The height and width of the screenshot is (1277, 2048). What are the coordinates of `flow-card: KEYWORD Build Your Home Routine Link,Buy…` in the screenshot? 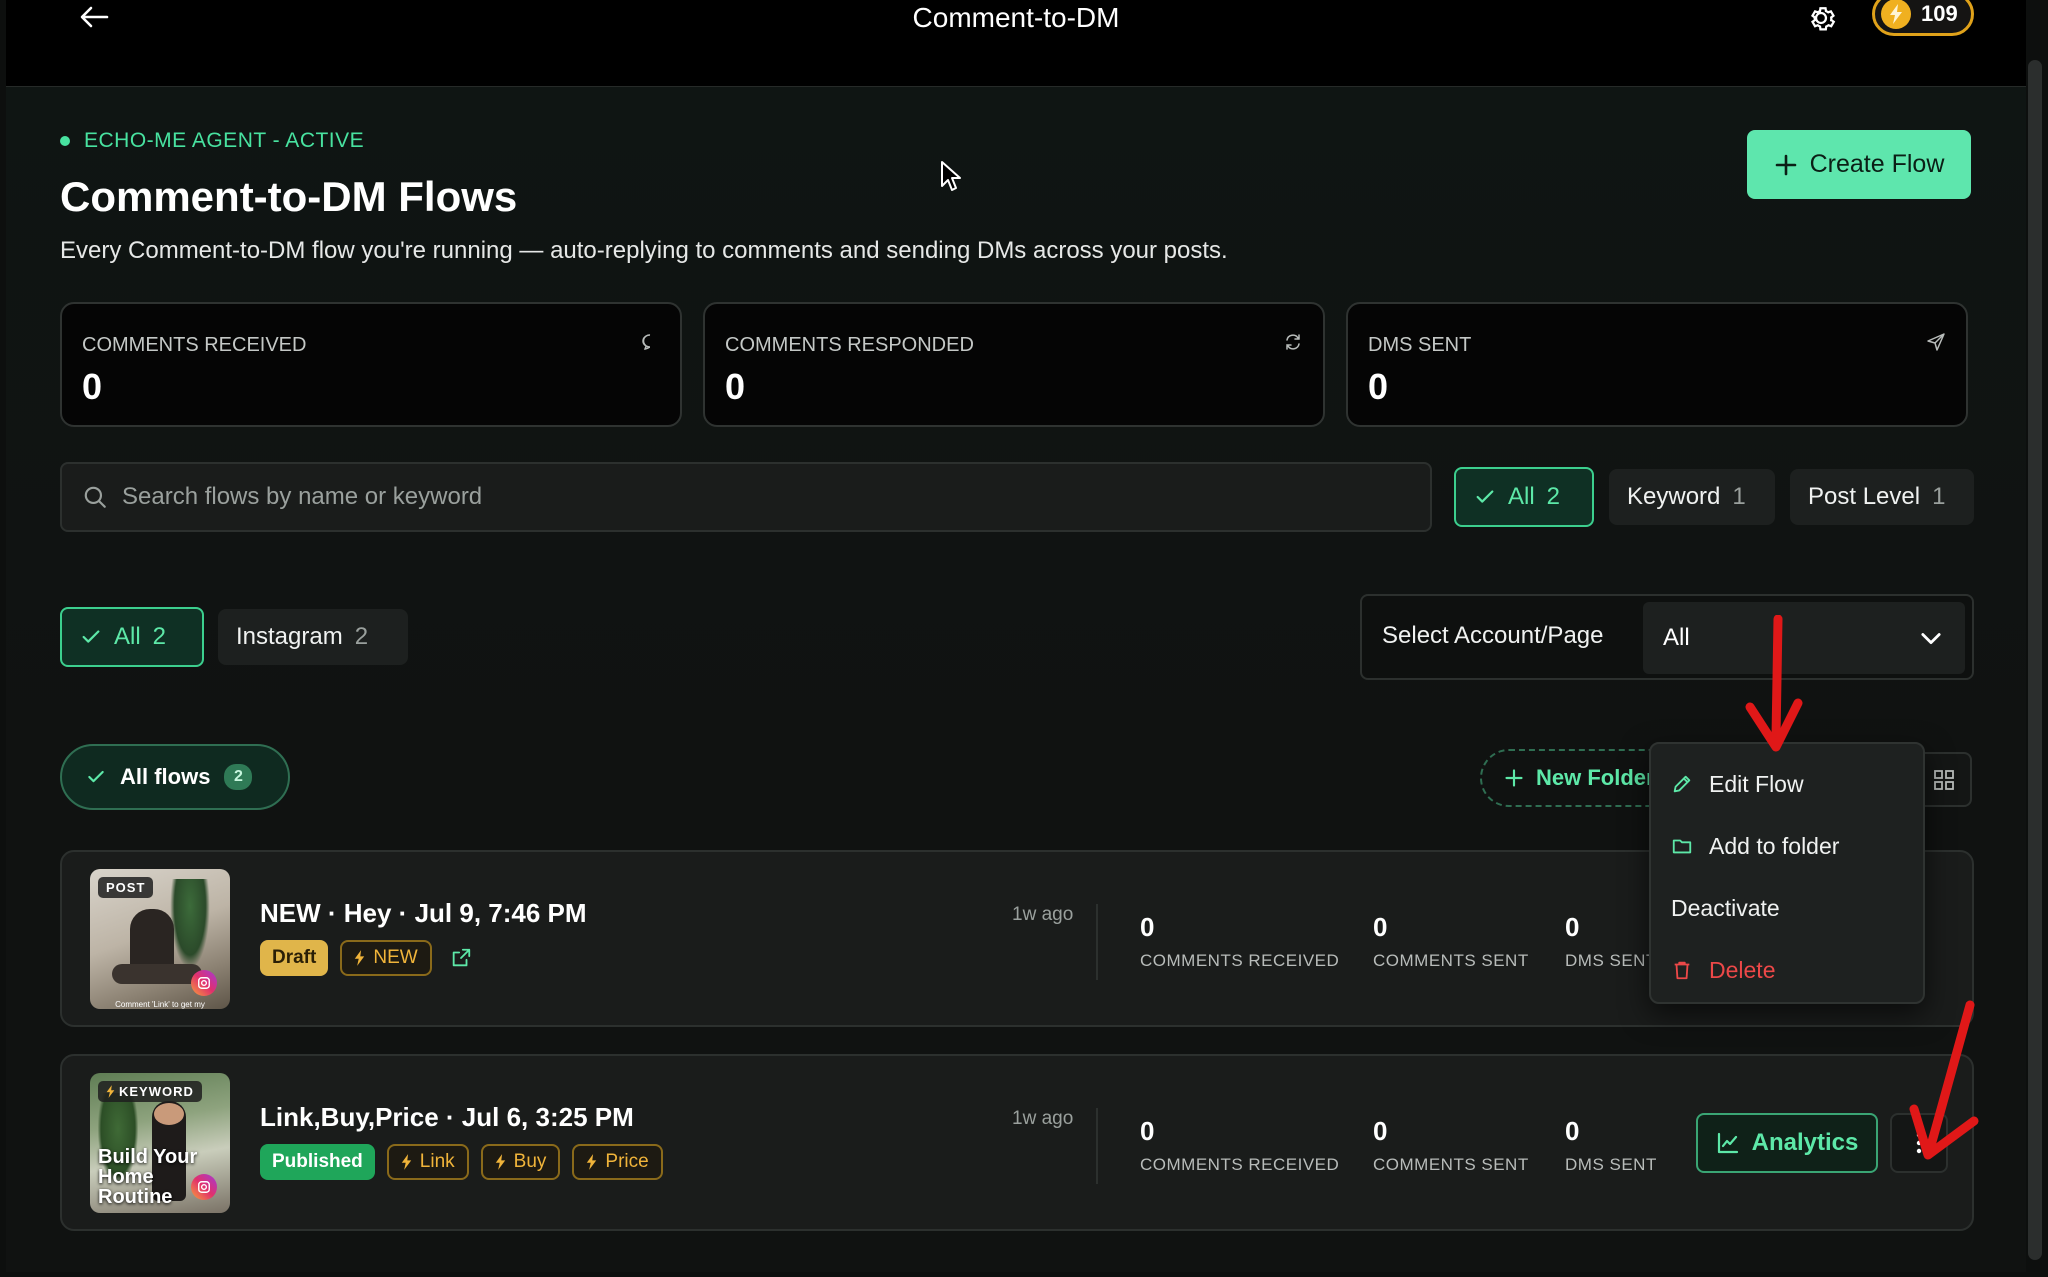 It's located at (1017, 1142).